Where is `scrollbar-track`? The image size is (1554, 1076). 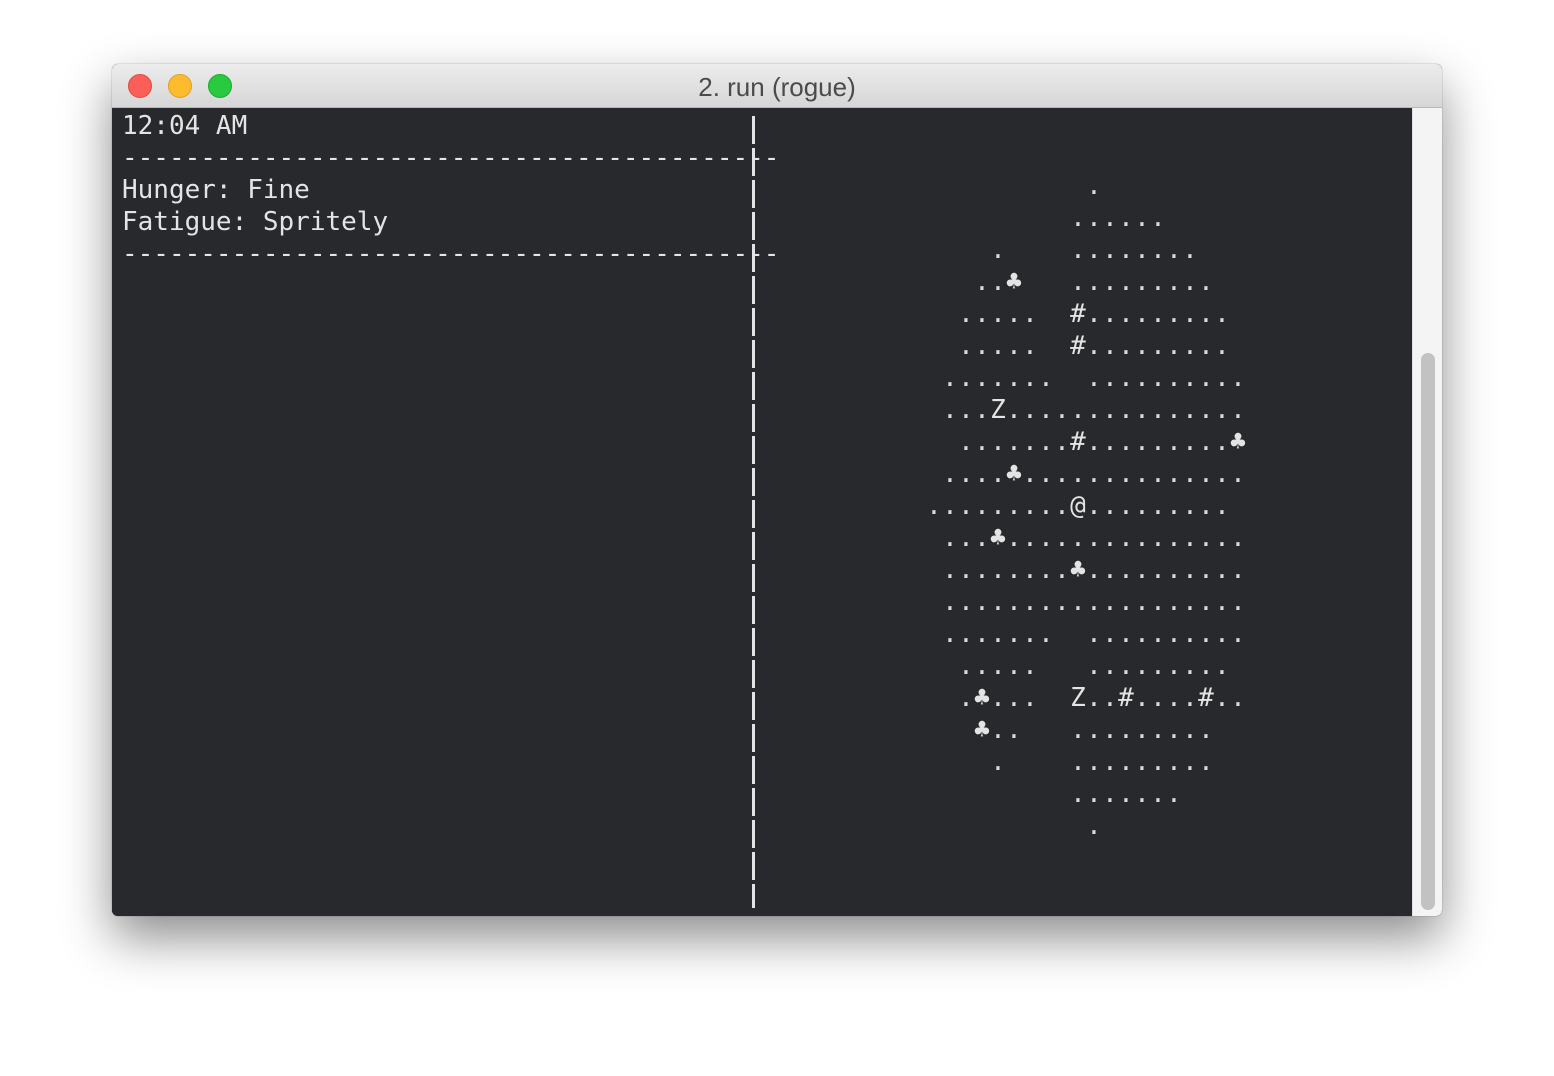
scrollbar-track is located at coordinates (1427, 512).